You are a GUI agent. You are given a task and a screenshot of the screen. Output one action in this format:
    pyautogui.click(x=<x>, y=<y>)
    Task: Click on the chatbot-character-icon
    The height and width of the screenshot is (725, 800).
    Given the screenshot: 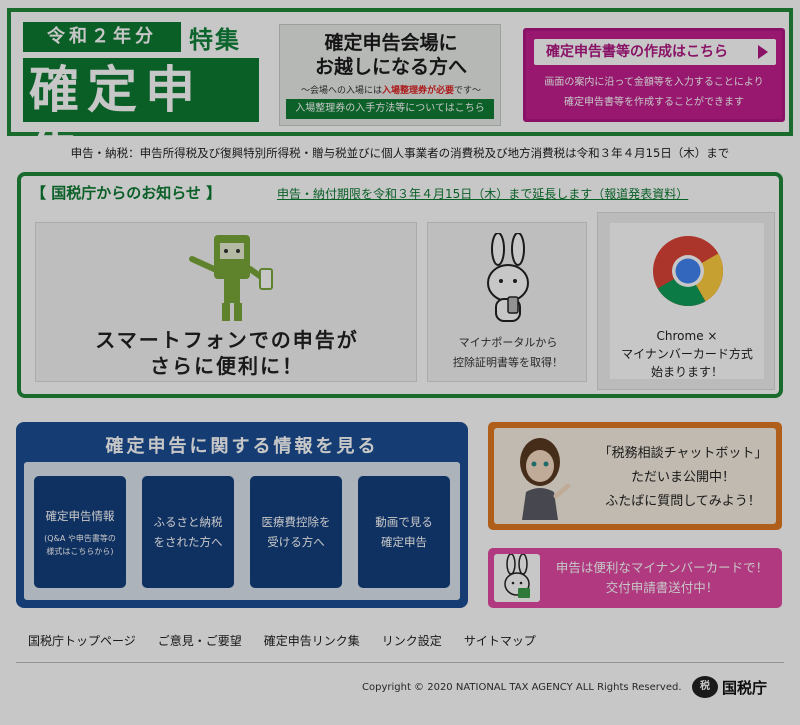 What is the action you would take?
    pyautogui.click(x=545, y=479)
    